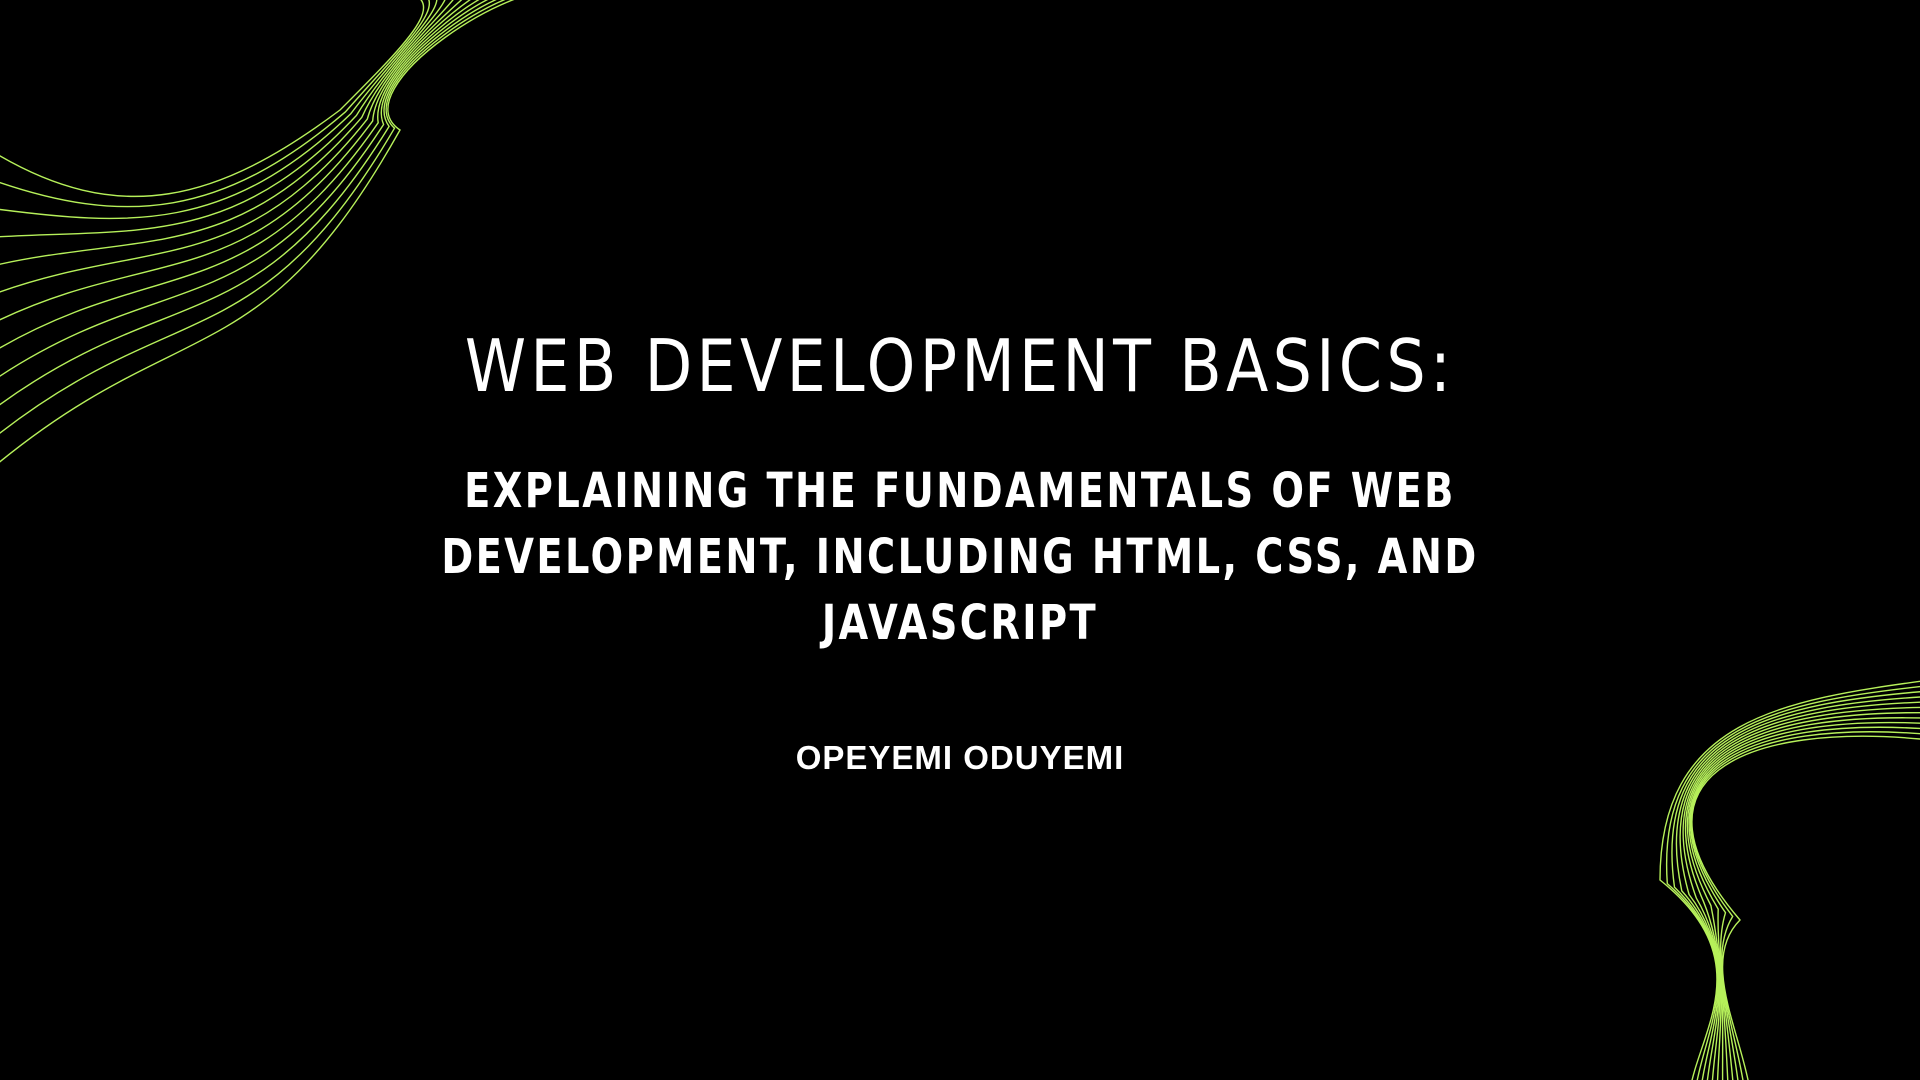 This screenshot has width=1920, height=1080. What do you see at coordinates (960, 757) in the screenshot?
I see `author-name: OPEYEMI ODUYEMI` at bounding box center [960, 757].